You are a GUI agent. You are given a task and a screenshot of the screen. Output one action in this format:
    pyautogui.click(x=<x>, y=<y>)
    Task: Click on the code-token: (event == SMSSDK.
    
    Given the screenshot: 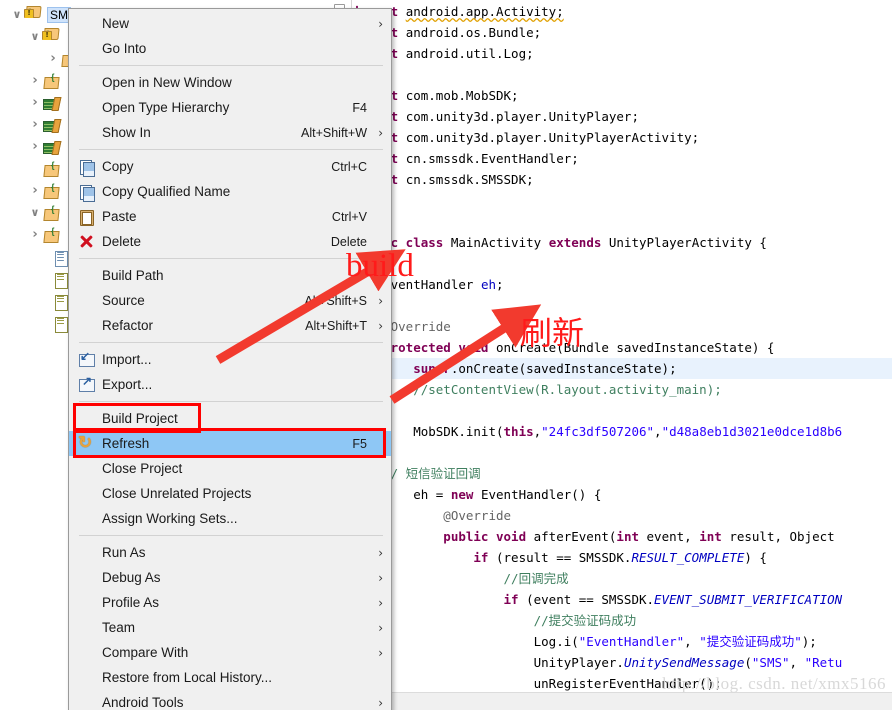 What is the action you would take?
    pyautogui.click(x=590, y=599)
    